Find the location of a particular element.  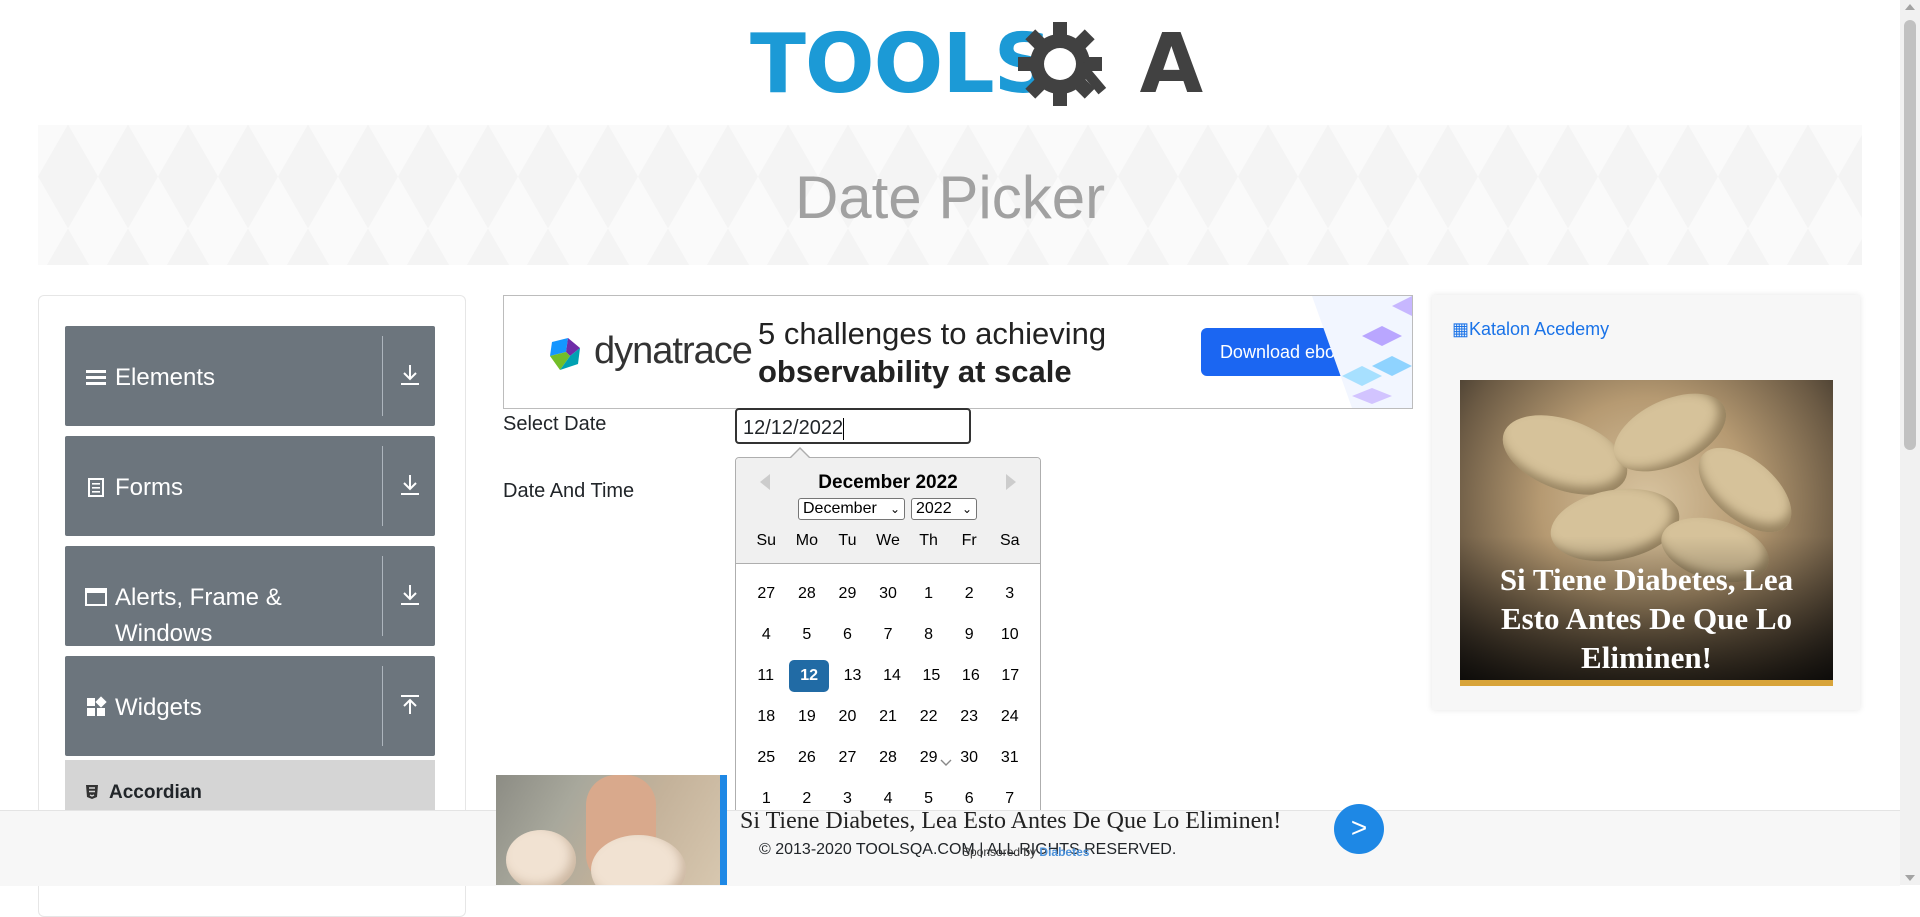

sidebar-group-alerts: Alerts, Frame & Windows is located at coordinates (250, 596).